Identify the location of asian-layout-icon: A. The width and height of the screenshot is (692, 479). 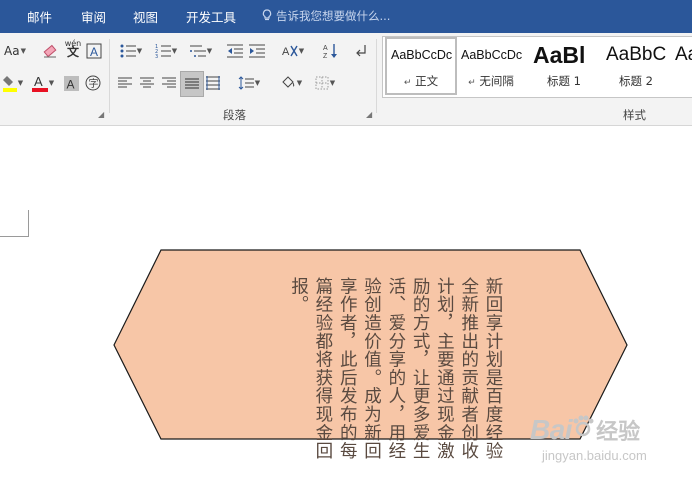
(290, 51).